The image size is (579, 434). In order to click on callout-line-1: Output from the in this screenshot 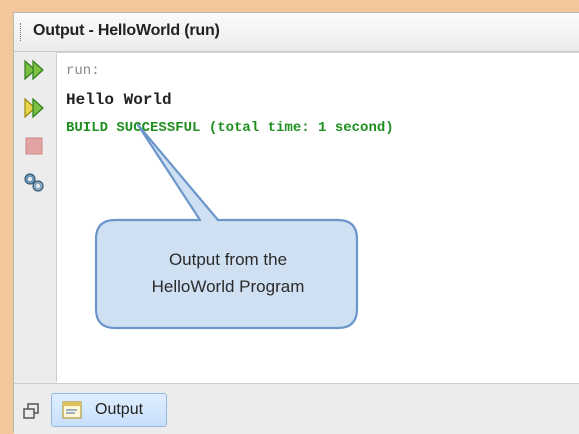, I will do `click(228, 259)`.